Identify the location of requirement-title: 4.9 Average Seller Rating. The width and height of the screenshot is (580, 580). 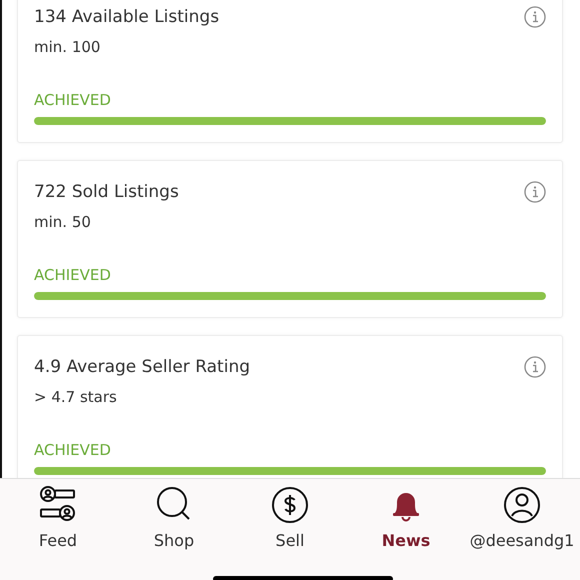
(142, 367).